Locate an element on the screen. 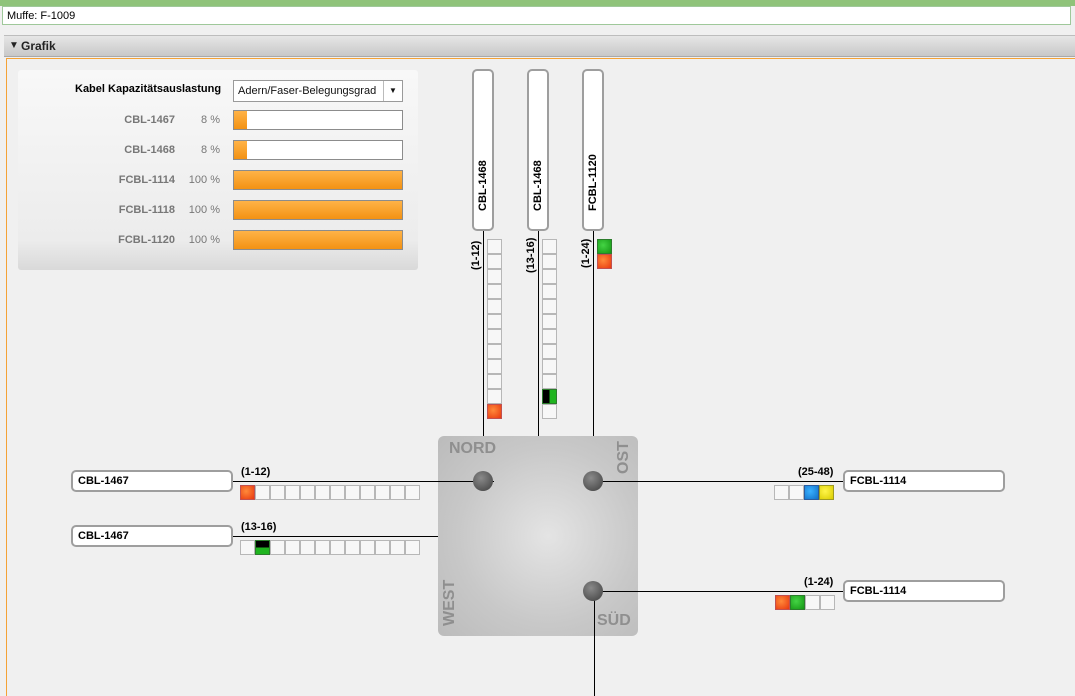 This screenshot has height=696, width=1075. capacity-row-name: FCBL-1114 is located at coordinates (146, 180).